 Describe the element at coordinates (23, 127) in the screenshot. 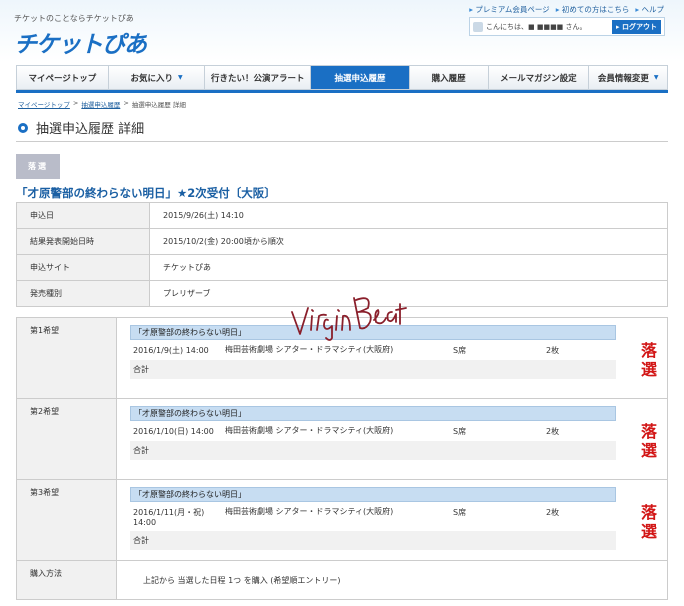

I see `circle-bullet-icon` at that location.